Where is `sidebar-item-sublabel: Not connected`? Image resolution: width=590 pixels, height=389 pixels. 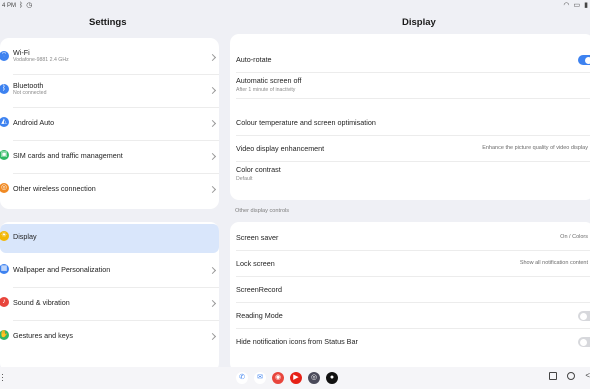
sidebar-item-sublabel: Not connected is located at coordinates (30, 93).